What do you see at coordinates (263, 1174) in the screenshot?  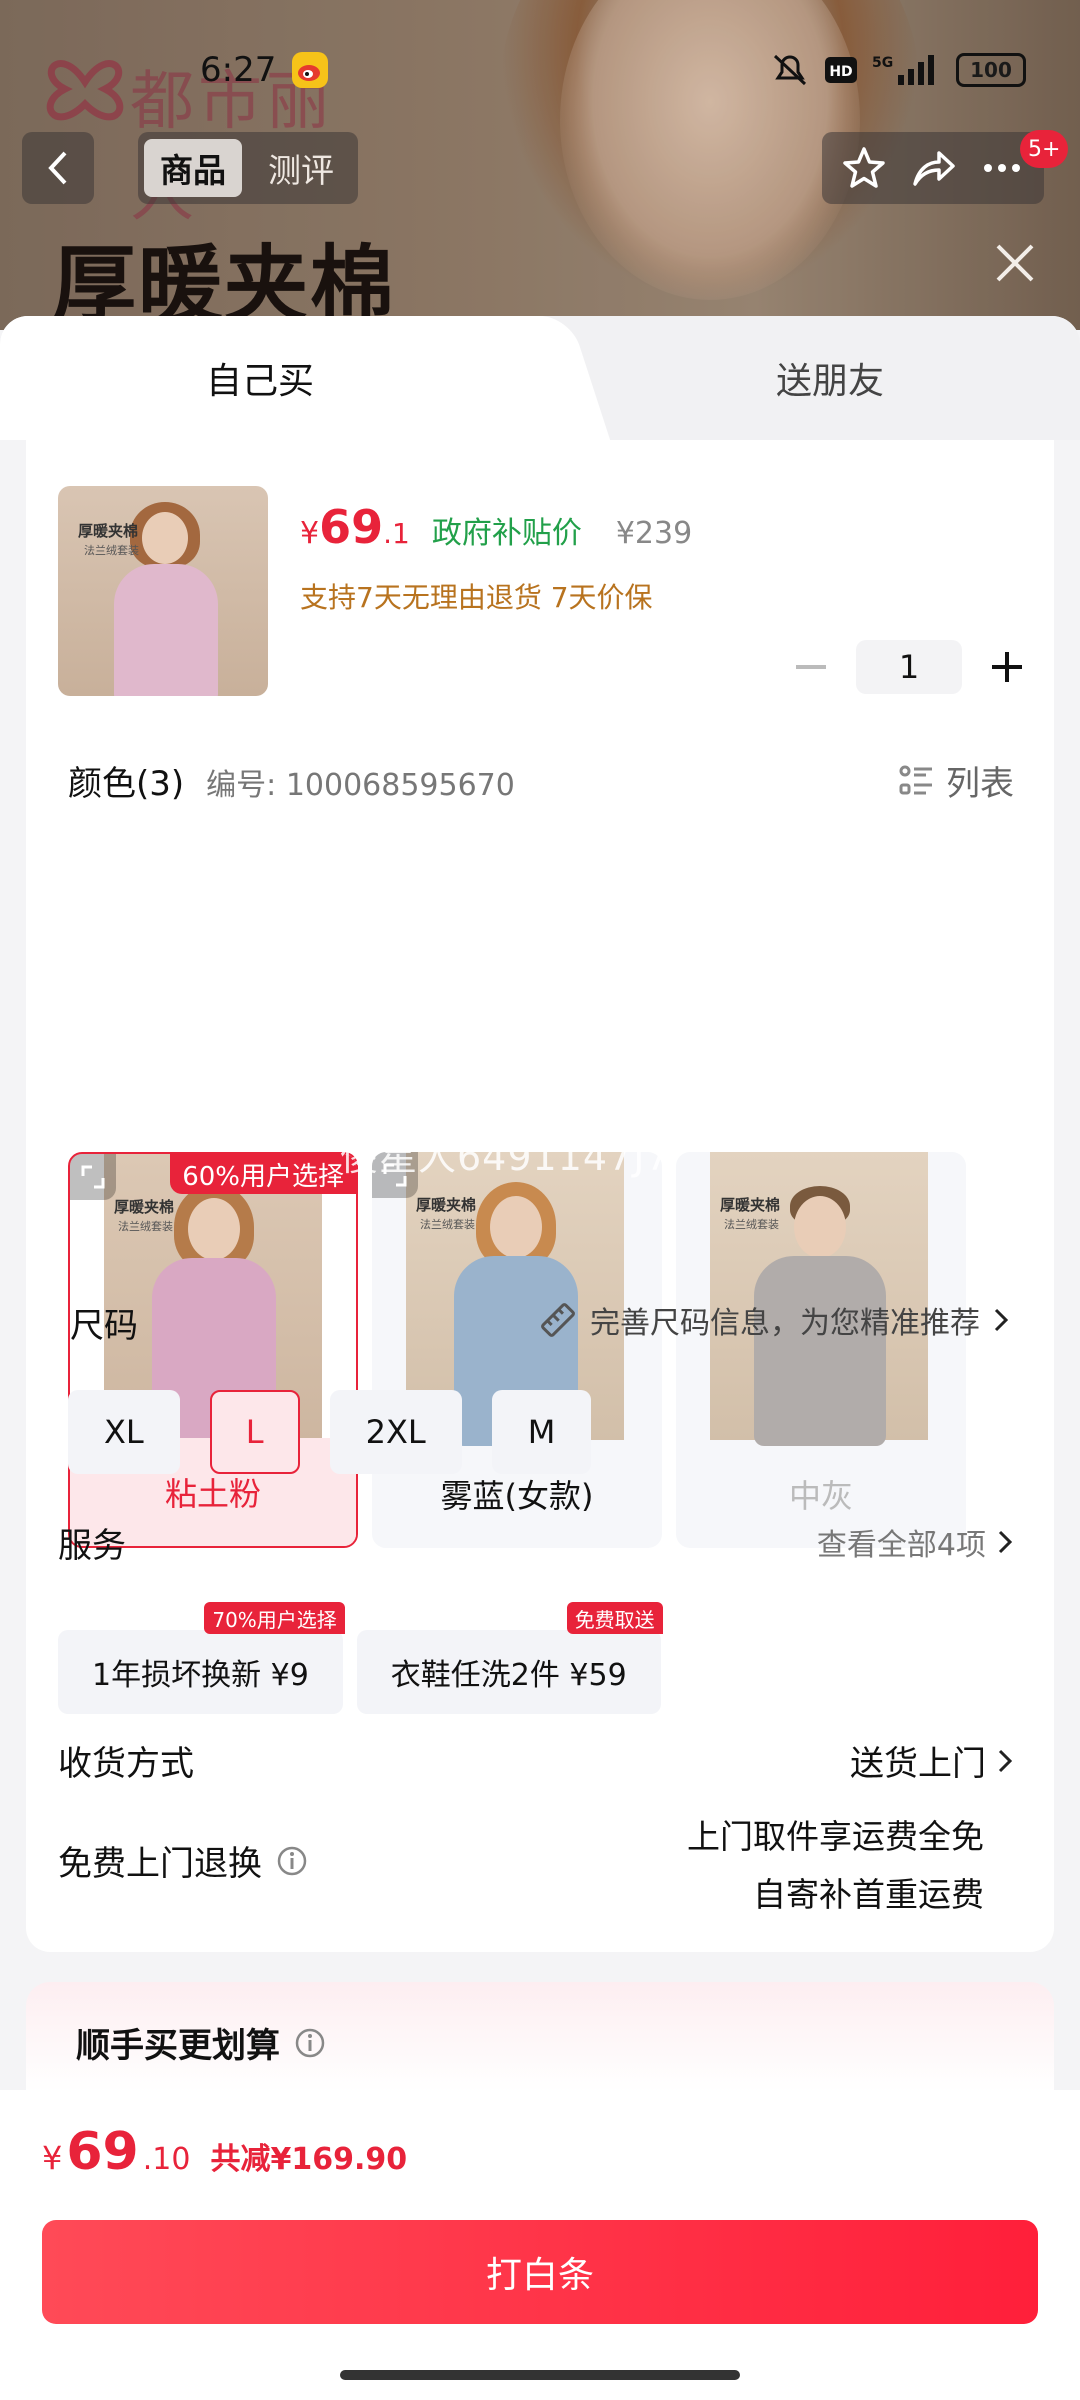 I see `popular-badge: 60%用户选择` at bounding box center [263, 1174].